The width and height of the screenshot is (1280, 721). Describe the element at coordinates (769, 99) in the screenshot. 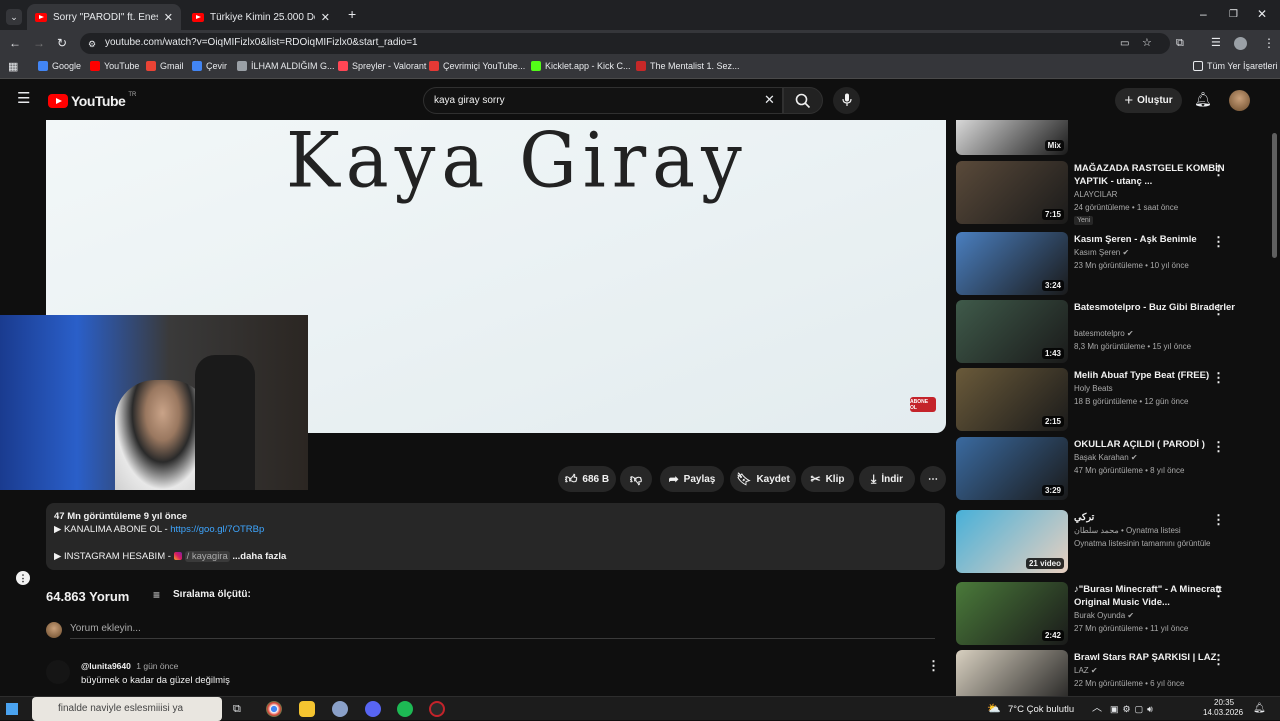

I see `clear-search-icon: ✕` at that location.